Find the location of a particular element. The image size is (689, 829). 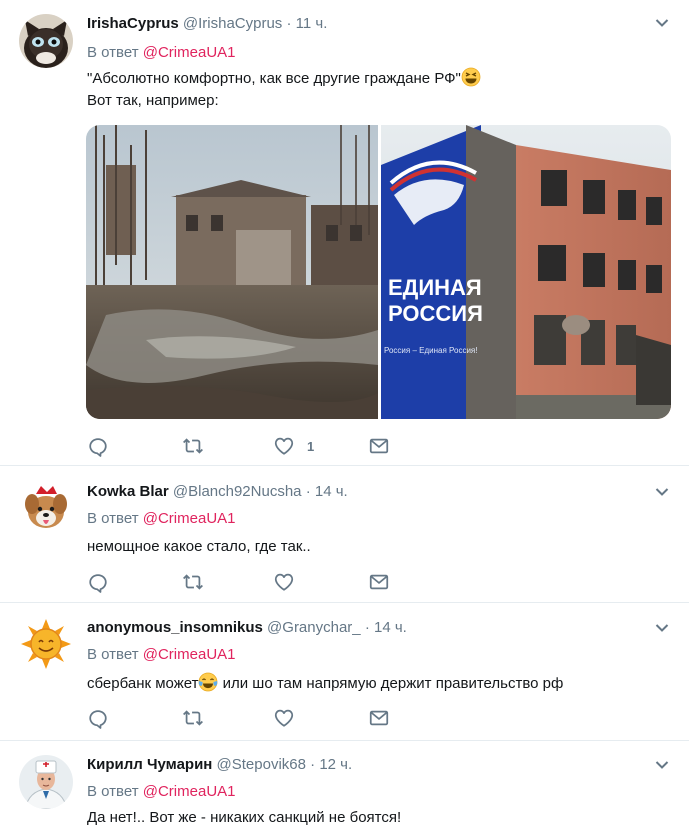

media-photo-right: ЕДИНАЯ РОССИЯ Россия – Единая Россия! is located at coordinates (526, 272).